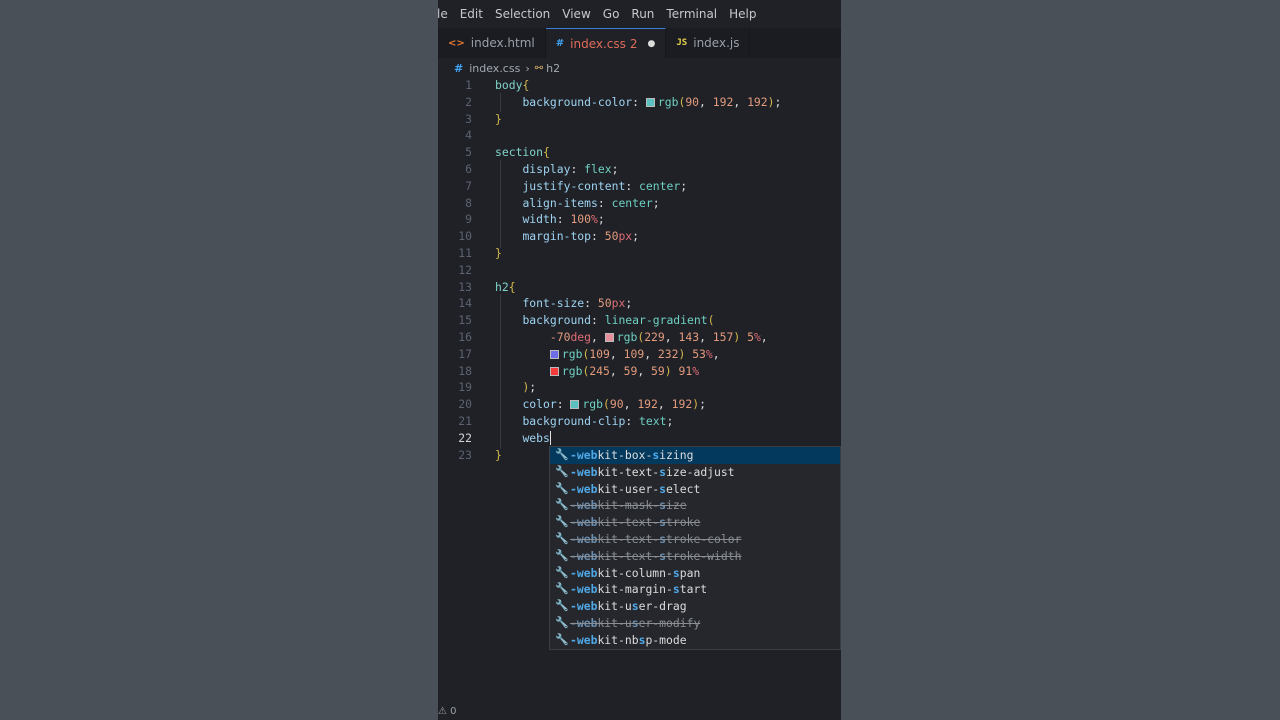 The height and width of the screenshot is (720, 1280). What do you see at coordinates (695, 522) in the screenshot?
I see `suggestion-item: 🔧 -webkit-text-stroke` at bounding box center [695, 522].